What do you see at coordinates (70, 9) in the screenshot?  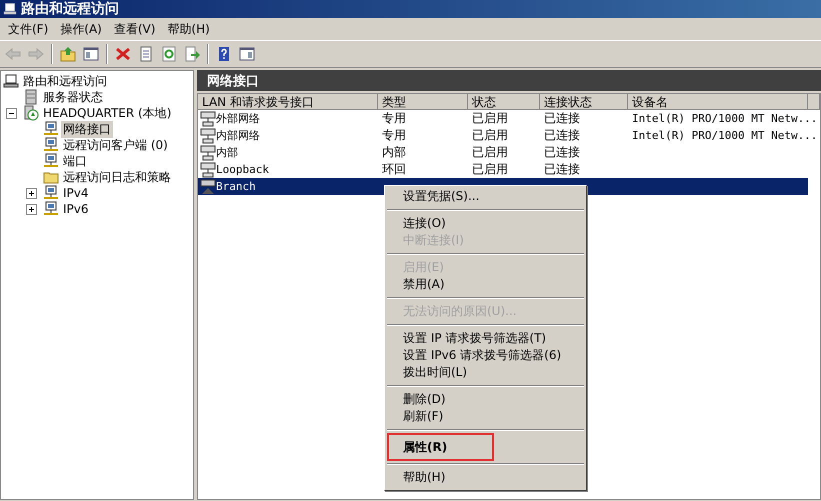 I see `window-title: 路由和远程访问` at bounding box center [70, 9].